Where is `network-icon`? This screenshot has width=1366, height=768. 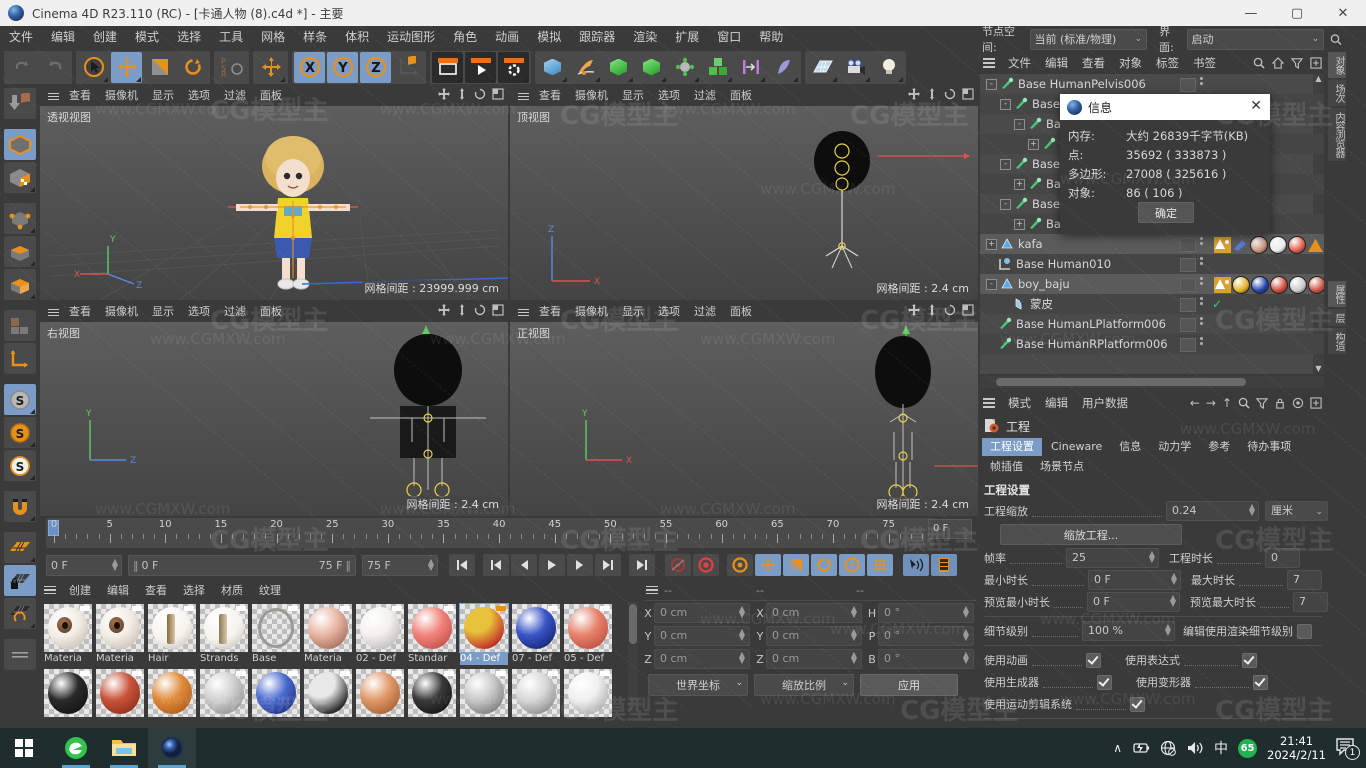
network-icon is located at coordinates (1168, 748).